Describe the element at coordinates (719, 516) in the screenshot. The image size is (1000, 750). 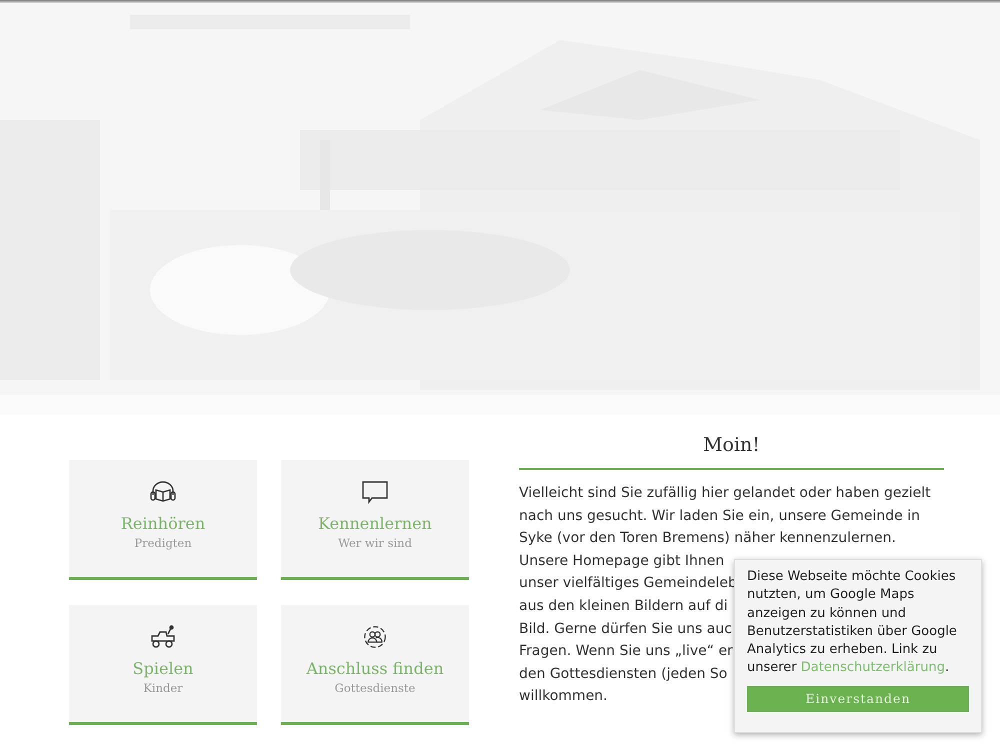
I see `paragraph-line: nach uns gesucht. Wir laden Sie ein, unsere Gemeinde in` at that location.